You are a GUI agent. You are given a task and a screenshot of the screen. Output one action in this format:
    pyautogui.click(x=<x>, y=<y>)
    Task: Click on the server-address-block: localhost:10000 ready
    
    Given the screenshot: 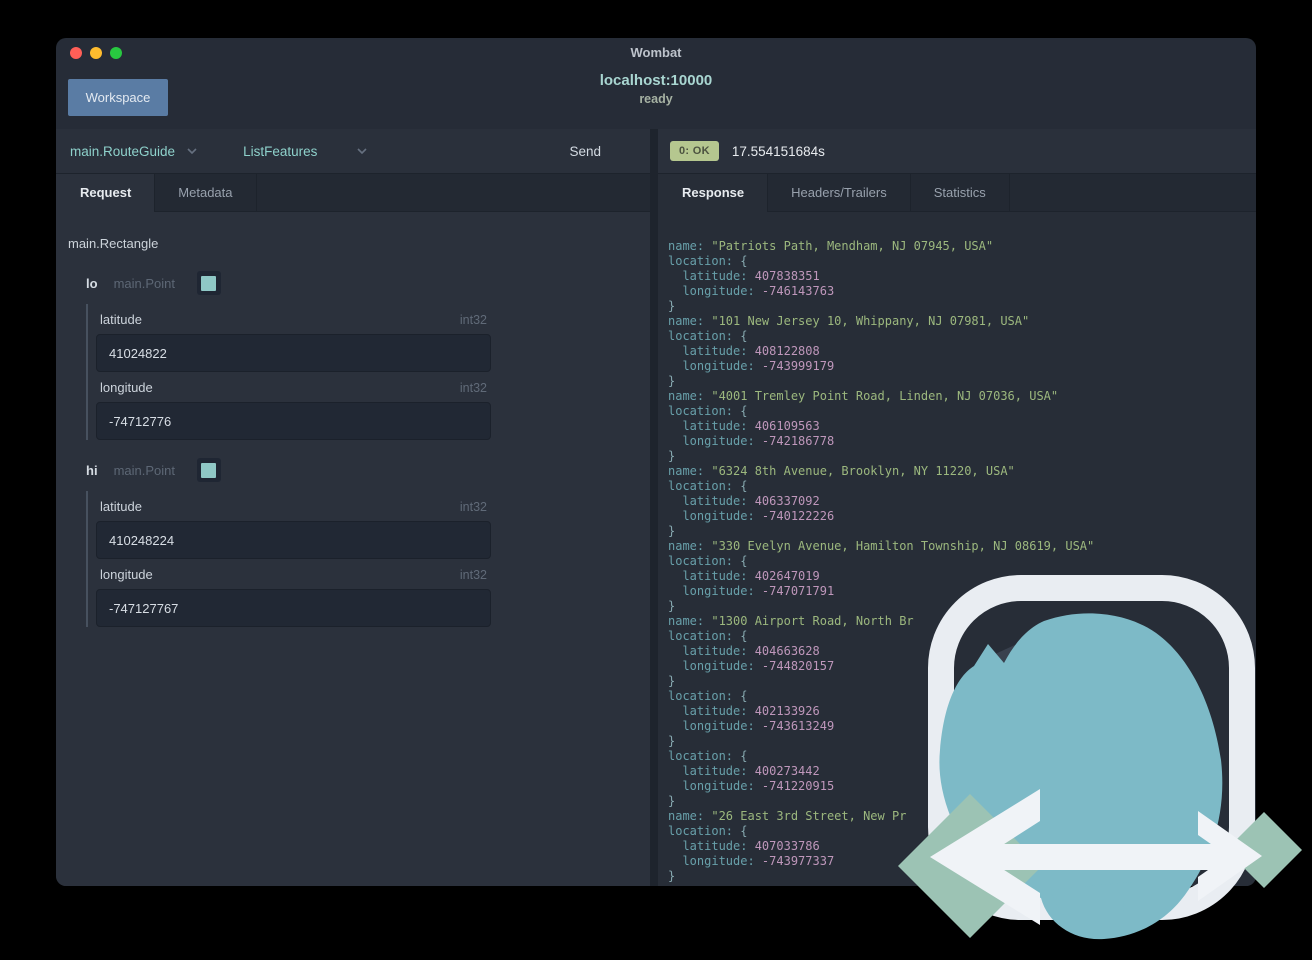 What is the action you would take?
    pyautogui.click(x=656, y=89)
    